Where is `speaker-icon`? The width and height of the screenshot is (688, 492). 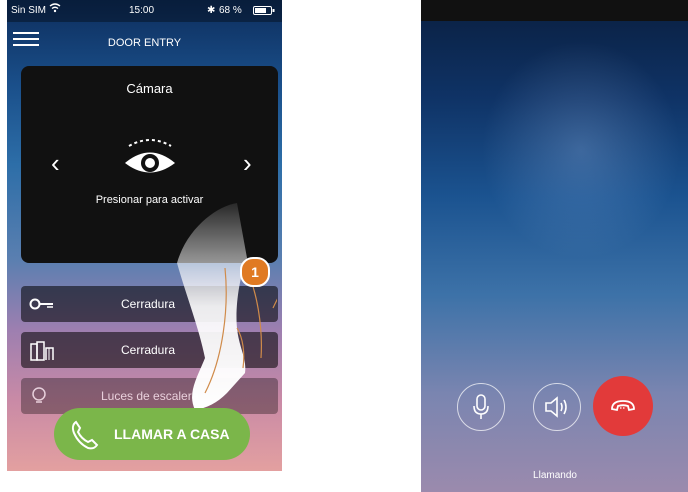 speaker-icon is located at coordinates (556, 407).